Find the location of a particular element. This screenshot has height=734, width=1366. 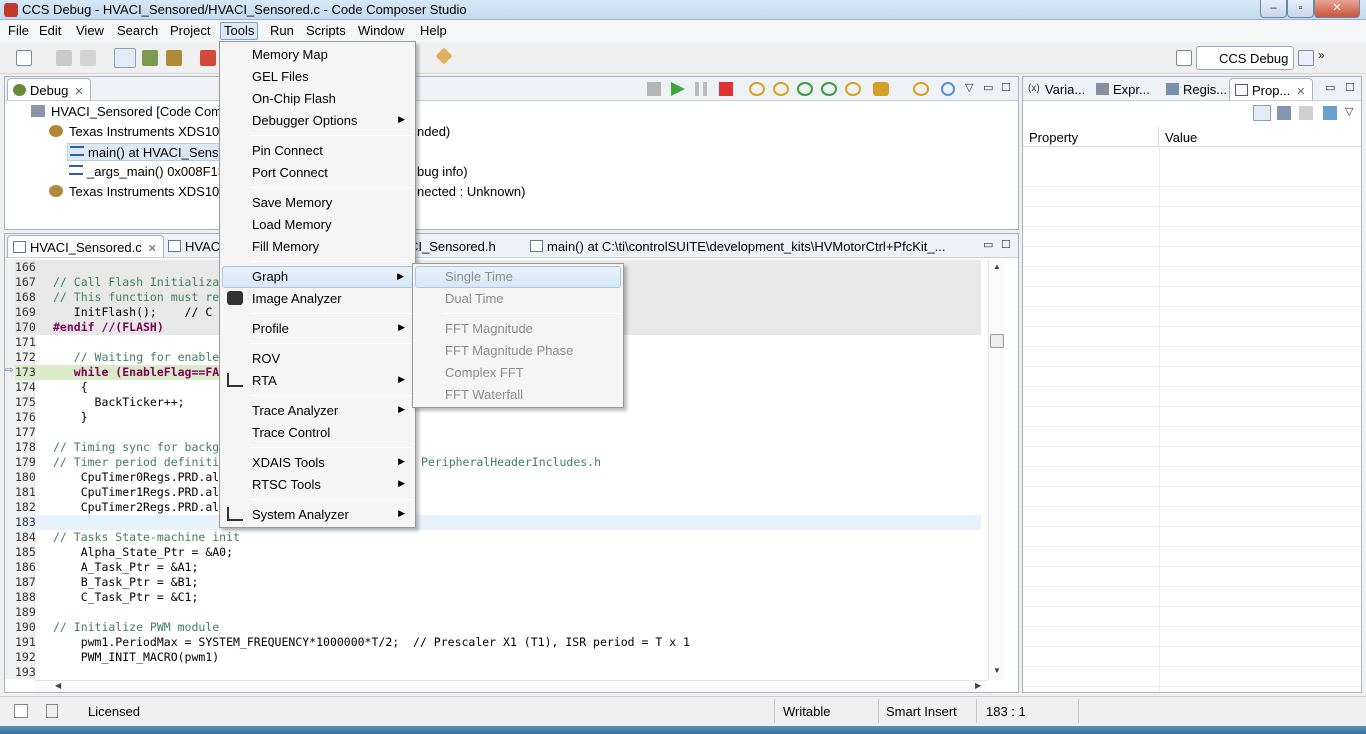

menu-window: Window is located at coordinates (381, 31).